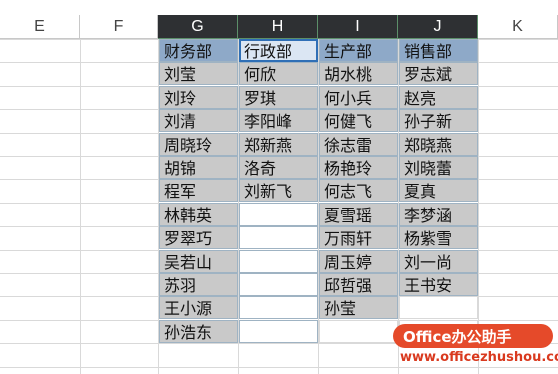 The width and height of the screenshot is (558, 374). I want to click on table-cell: 王书安, so click(438, 284).